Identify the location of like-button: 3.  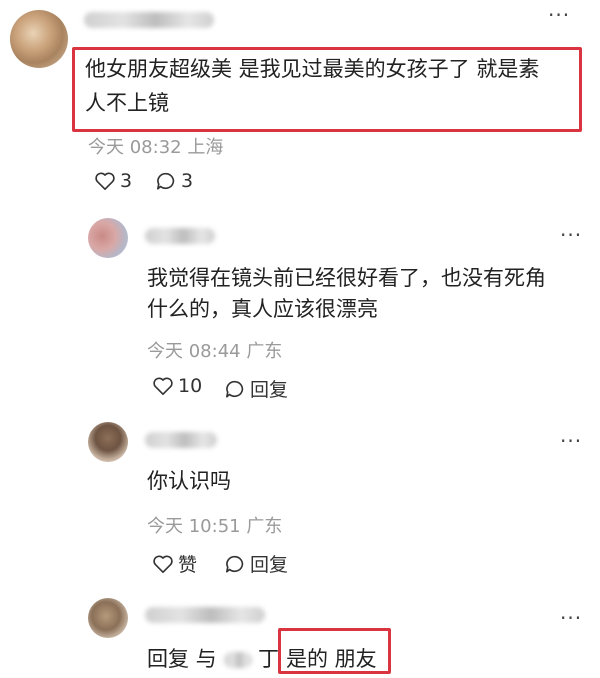
(113, 181).